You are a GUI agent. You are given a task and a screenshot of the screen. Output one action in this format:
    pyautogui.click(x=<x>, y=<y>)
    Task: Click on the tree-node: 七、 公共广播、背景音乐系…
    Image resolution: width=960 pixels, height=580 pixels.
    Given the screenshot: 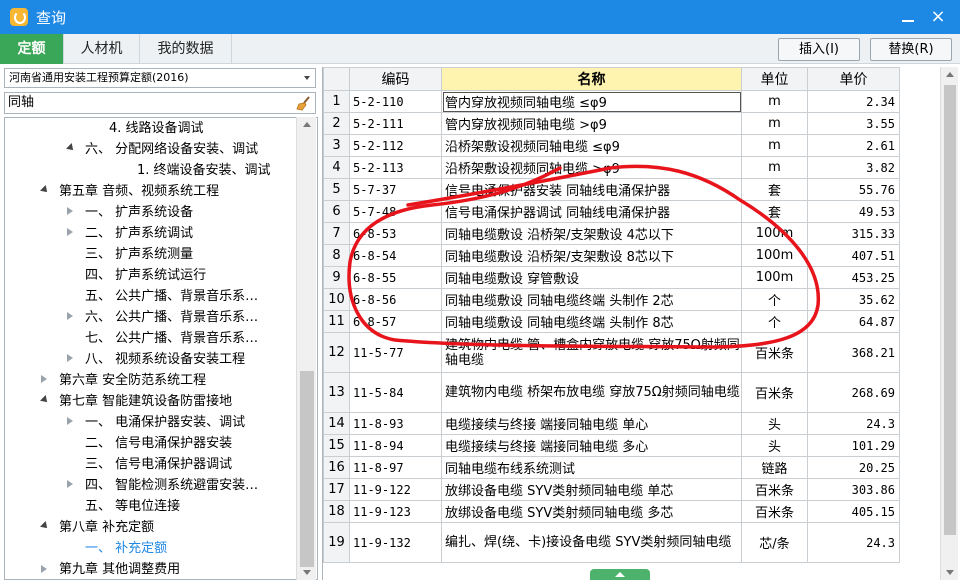 What is the action you would take?
    pyautogui.click(x=171, y=338)
    